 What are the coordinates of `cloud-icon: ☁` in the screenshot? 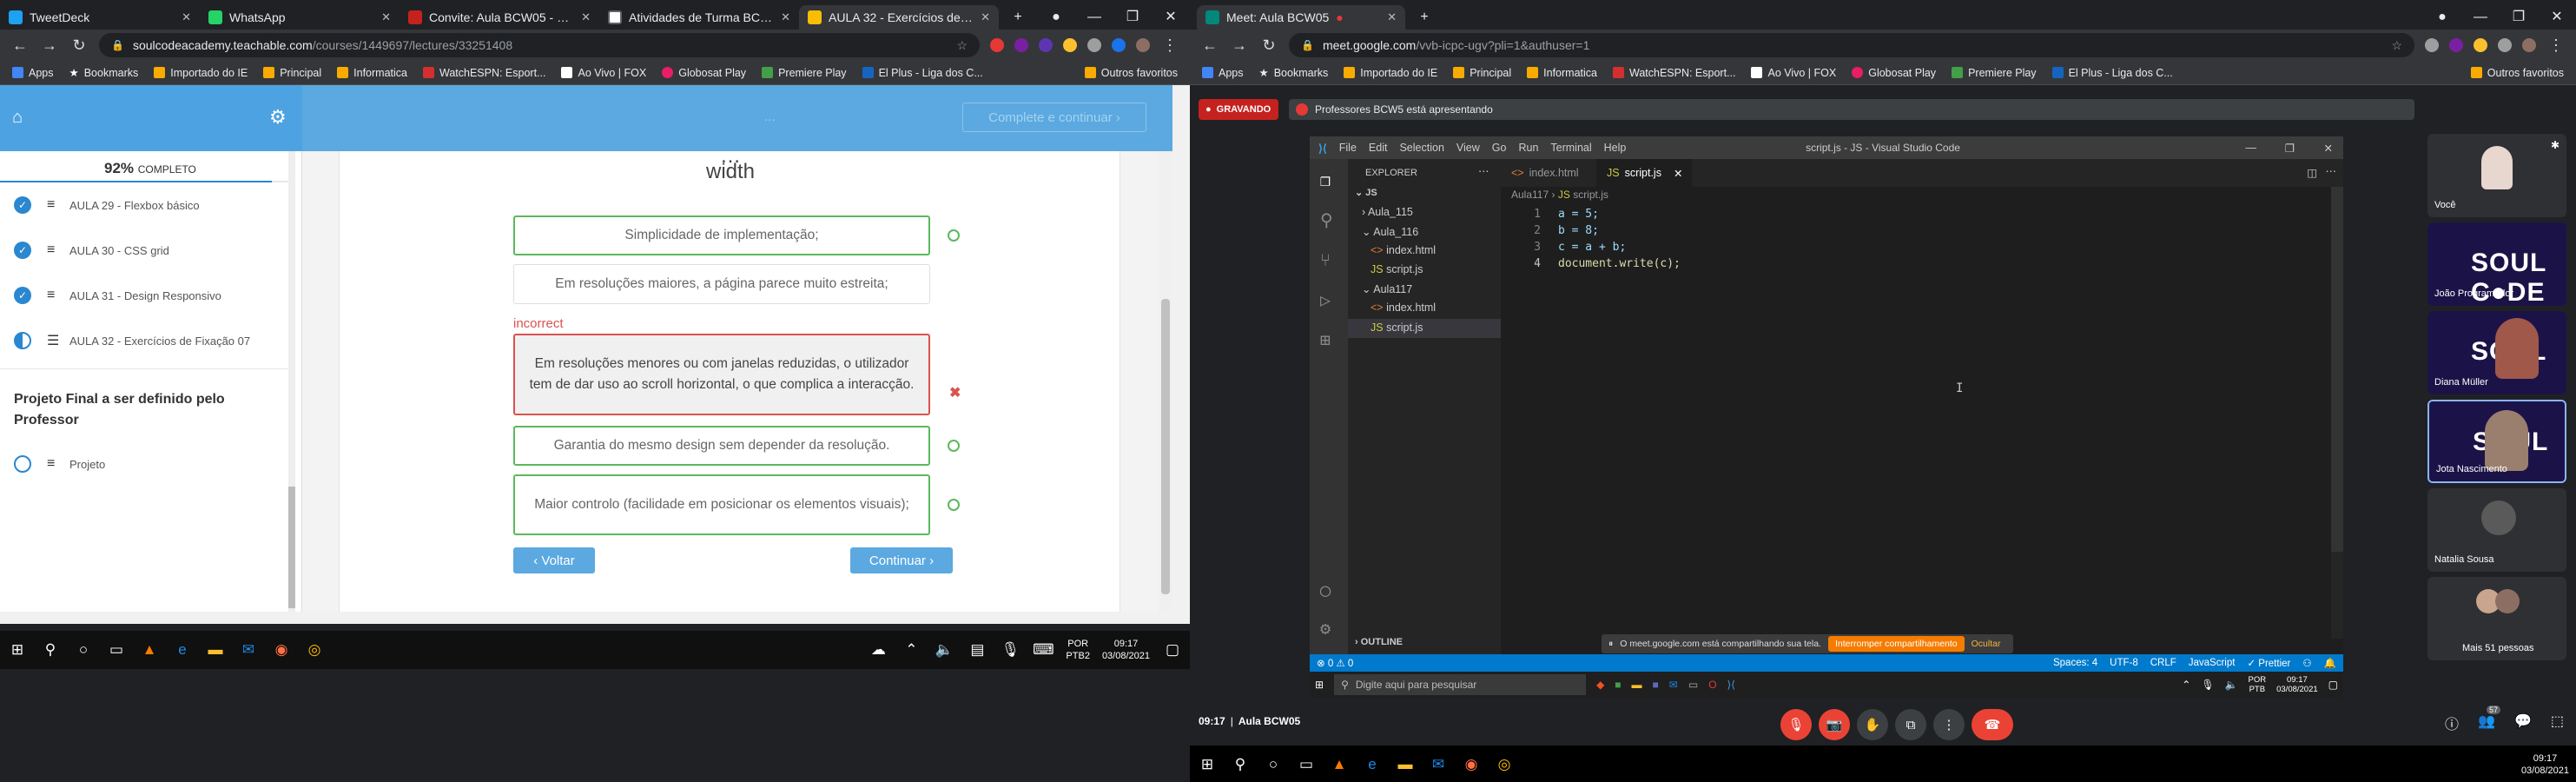 It's located at (878, 650).